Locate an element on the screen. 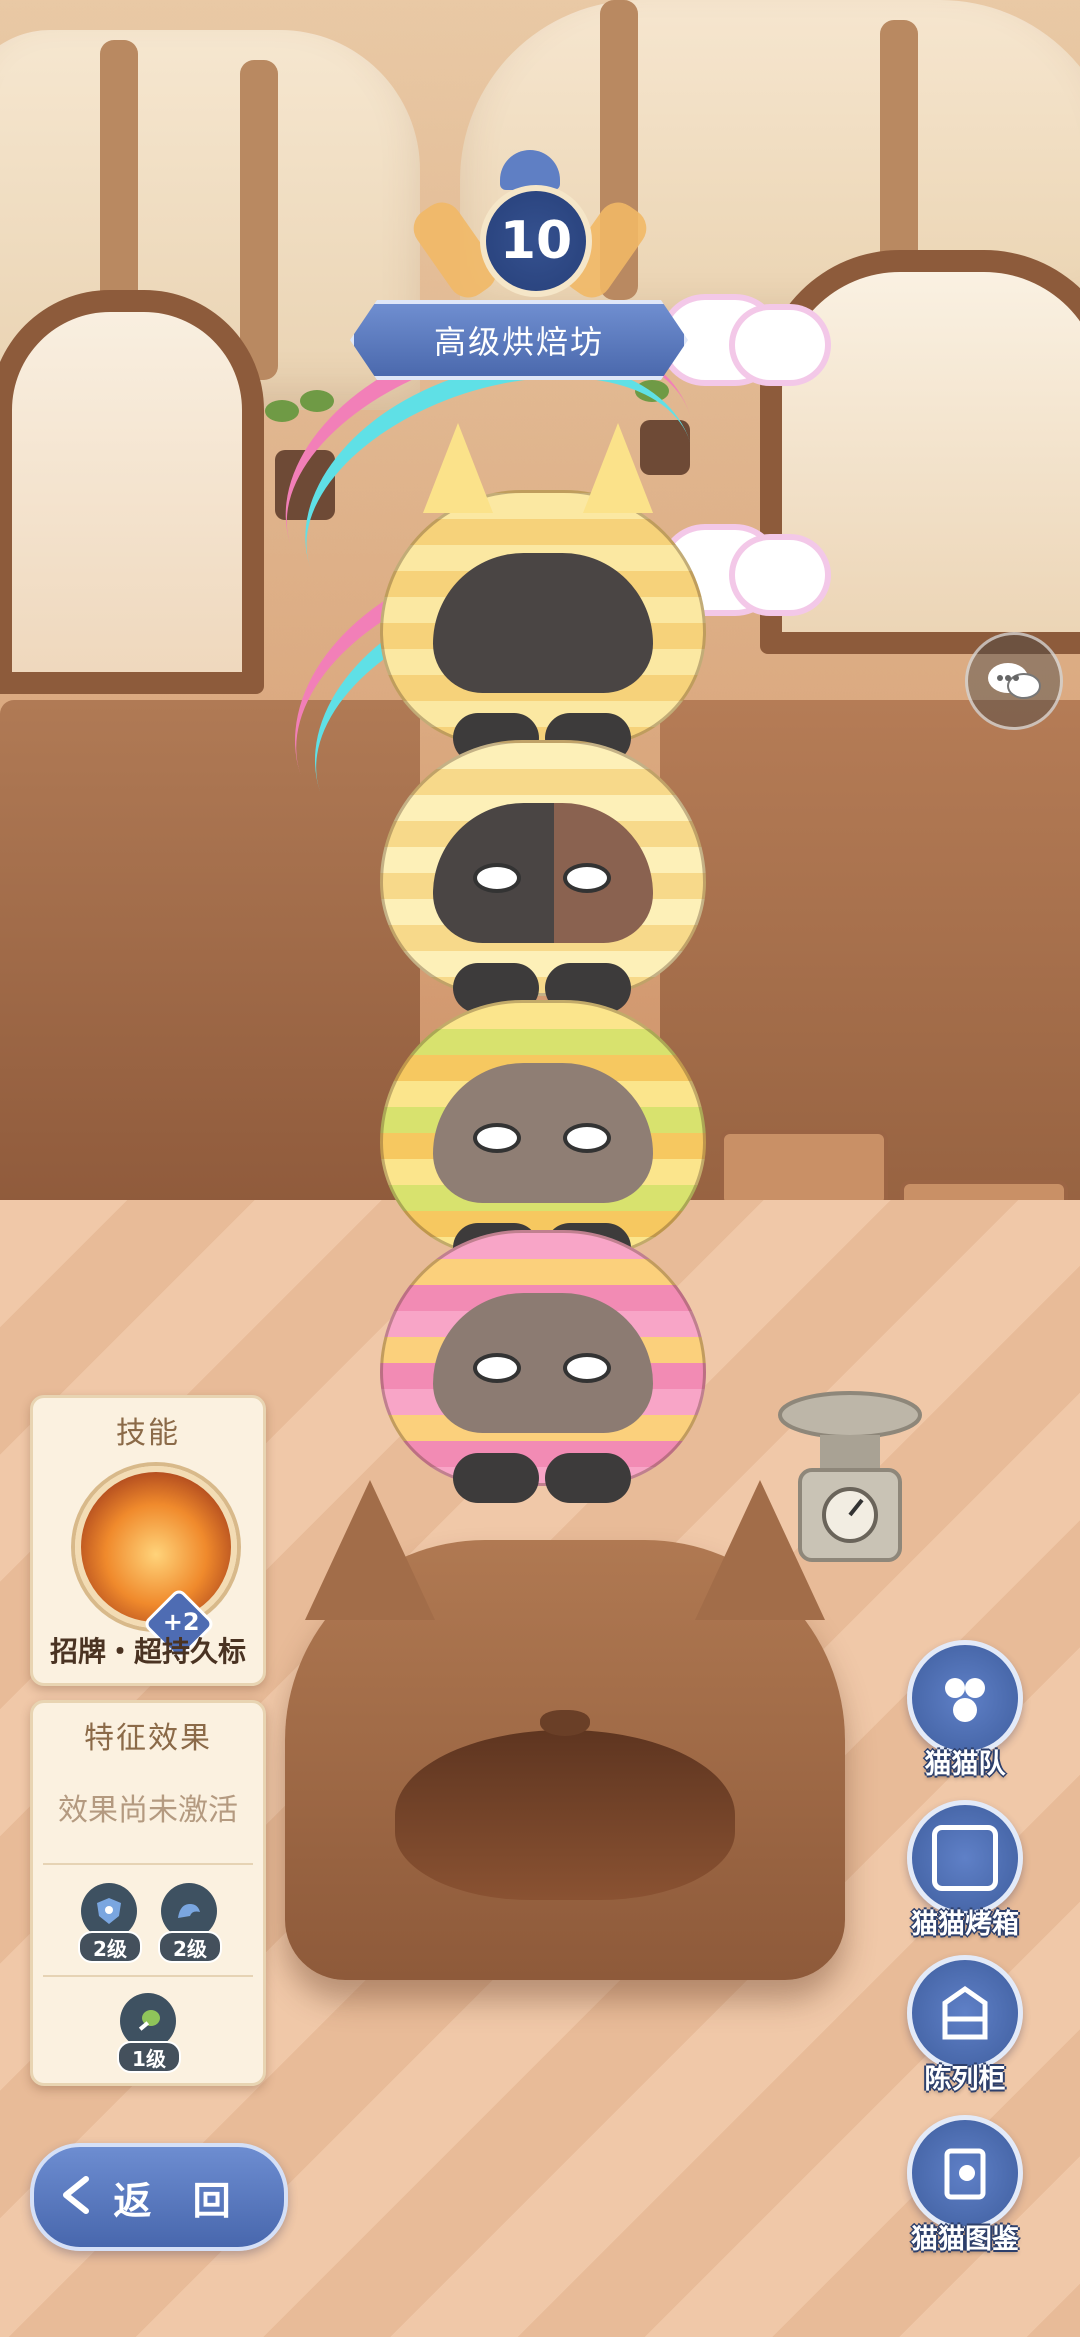 The image size is (1080, 2337). trait-level-item: 1级 is located at coordinates (149, 2033).